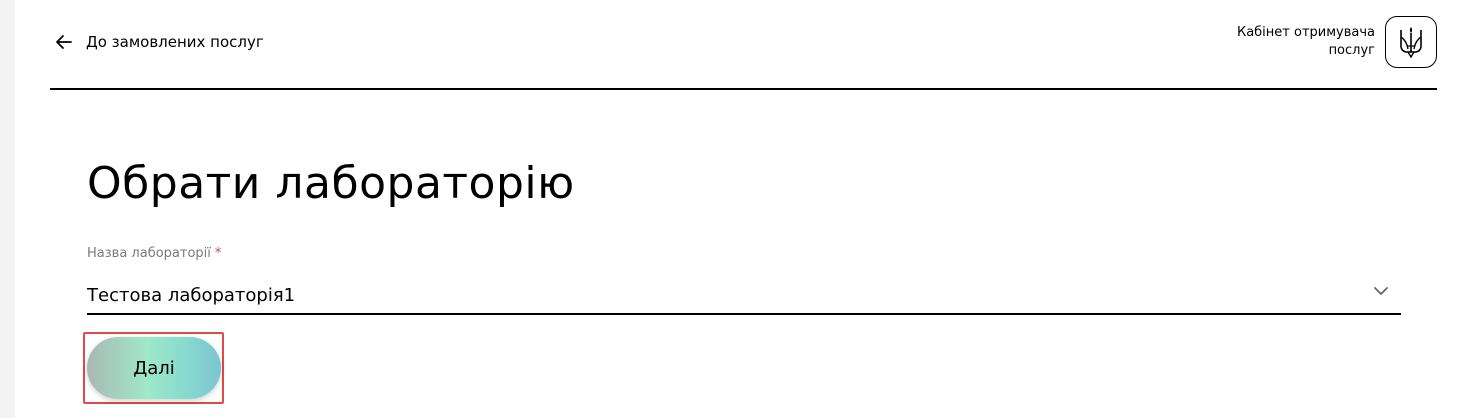 The height and width of the screenshot is (418, 1473). I want to click on chevron-down-icon, so click(1381, 291).